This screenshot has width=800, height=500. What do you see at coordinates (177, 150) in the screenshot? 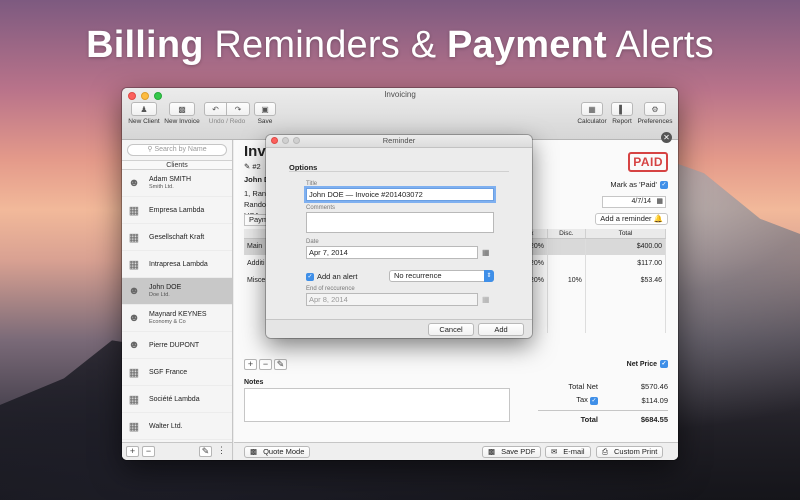
I see `search-input: ⚲ Search by Name` at bounding box center [177, 150].